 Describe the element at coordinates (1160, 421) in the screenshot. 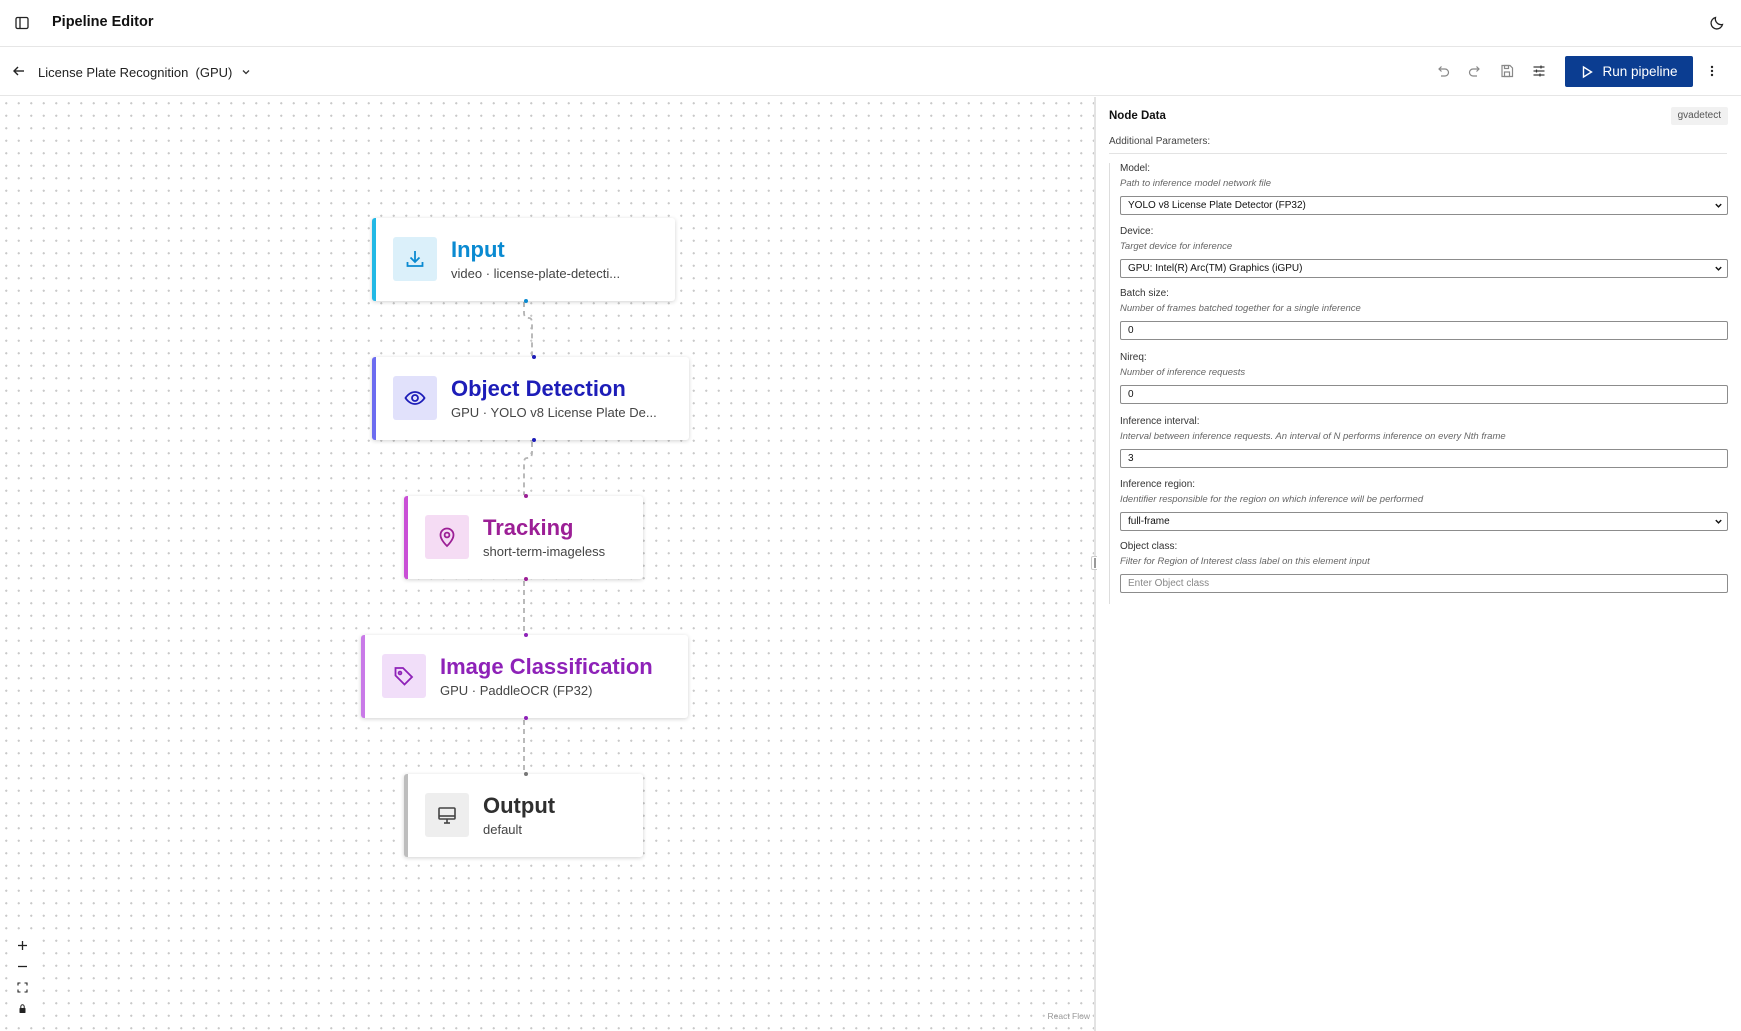

I see `param-label: Inference interval:` at that location.